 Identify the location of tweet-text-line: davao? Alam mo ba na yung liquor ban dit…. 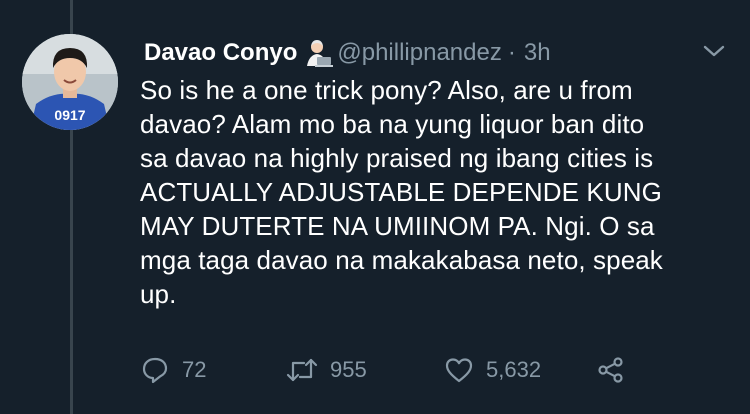
(392, 124).